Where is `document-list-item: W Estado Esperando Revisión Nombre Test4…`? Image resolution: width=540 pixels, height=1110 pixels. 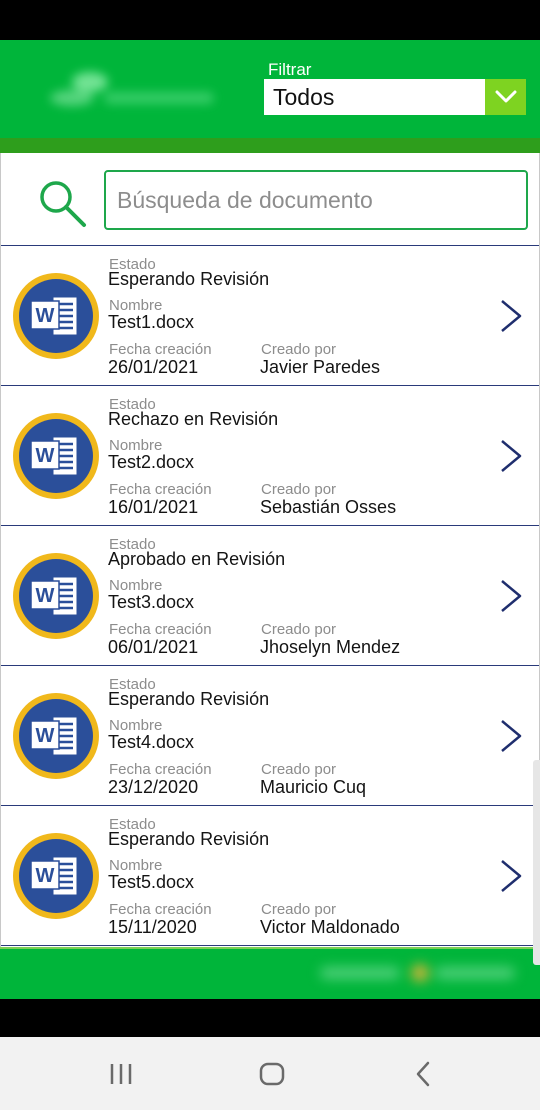
document-list-item: W Estado Esperando Revisión Nombre Test4… is located at coordinates (270, 736).